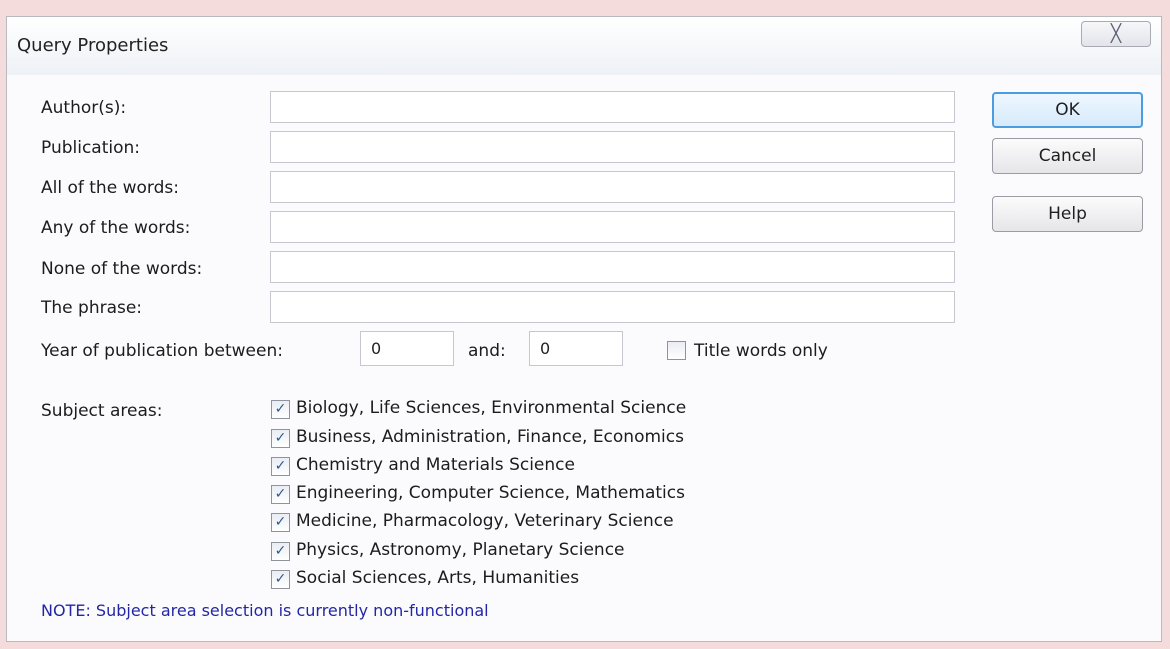 The image size is (1170, 649). Describe the element at coordinates (676, 350) in the screenshot. I see `title-words-only-checkbox` at that location.